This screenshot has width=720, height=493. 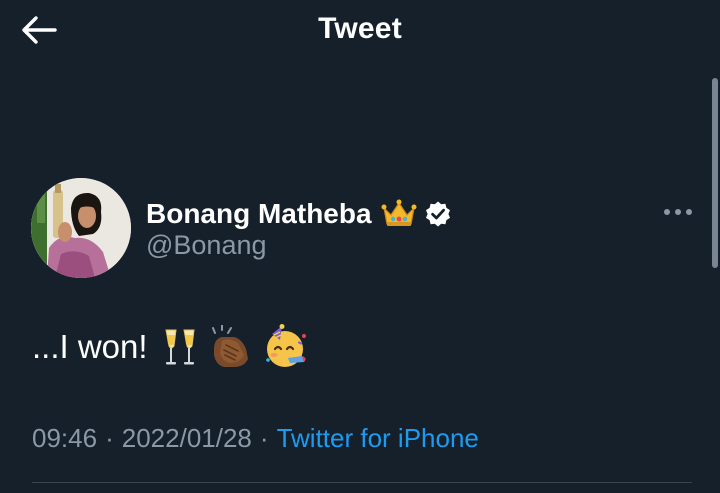 I want to click on crown-icon, so click(x=399, y=214).